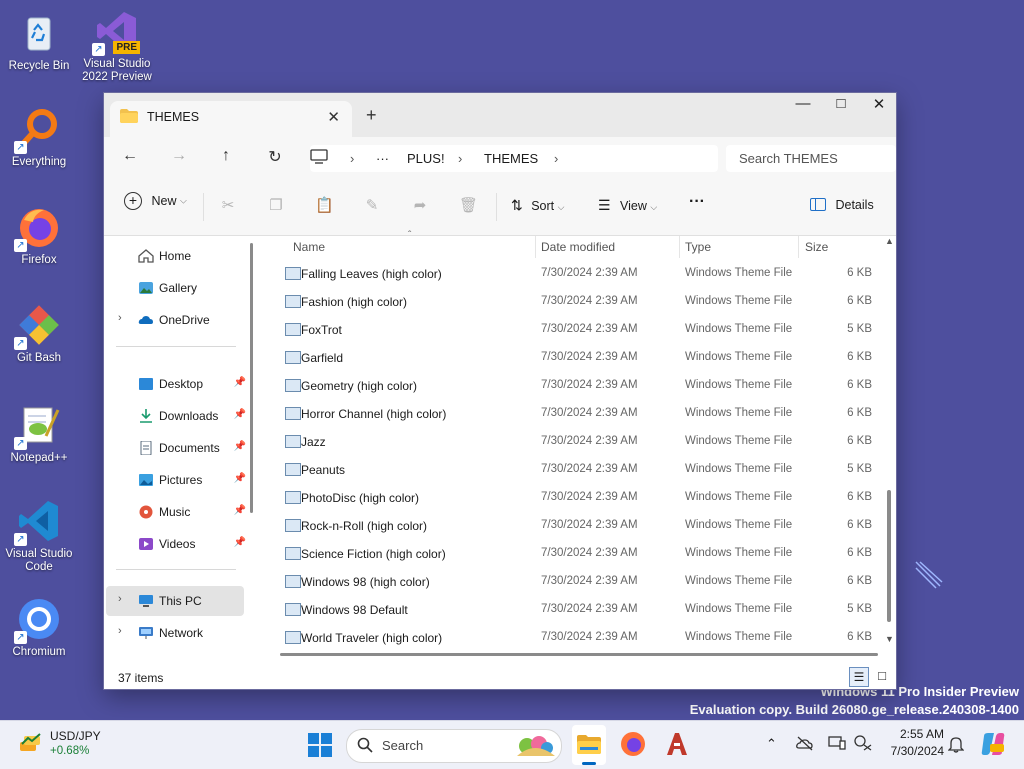 The width and height of the screenshot is (1024, 769). I want to click on this-pc-crumb-icon, so click(319, 158).